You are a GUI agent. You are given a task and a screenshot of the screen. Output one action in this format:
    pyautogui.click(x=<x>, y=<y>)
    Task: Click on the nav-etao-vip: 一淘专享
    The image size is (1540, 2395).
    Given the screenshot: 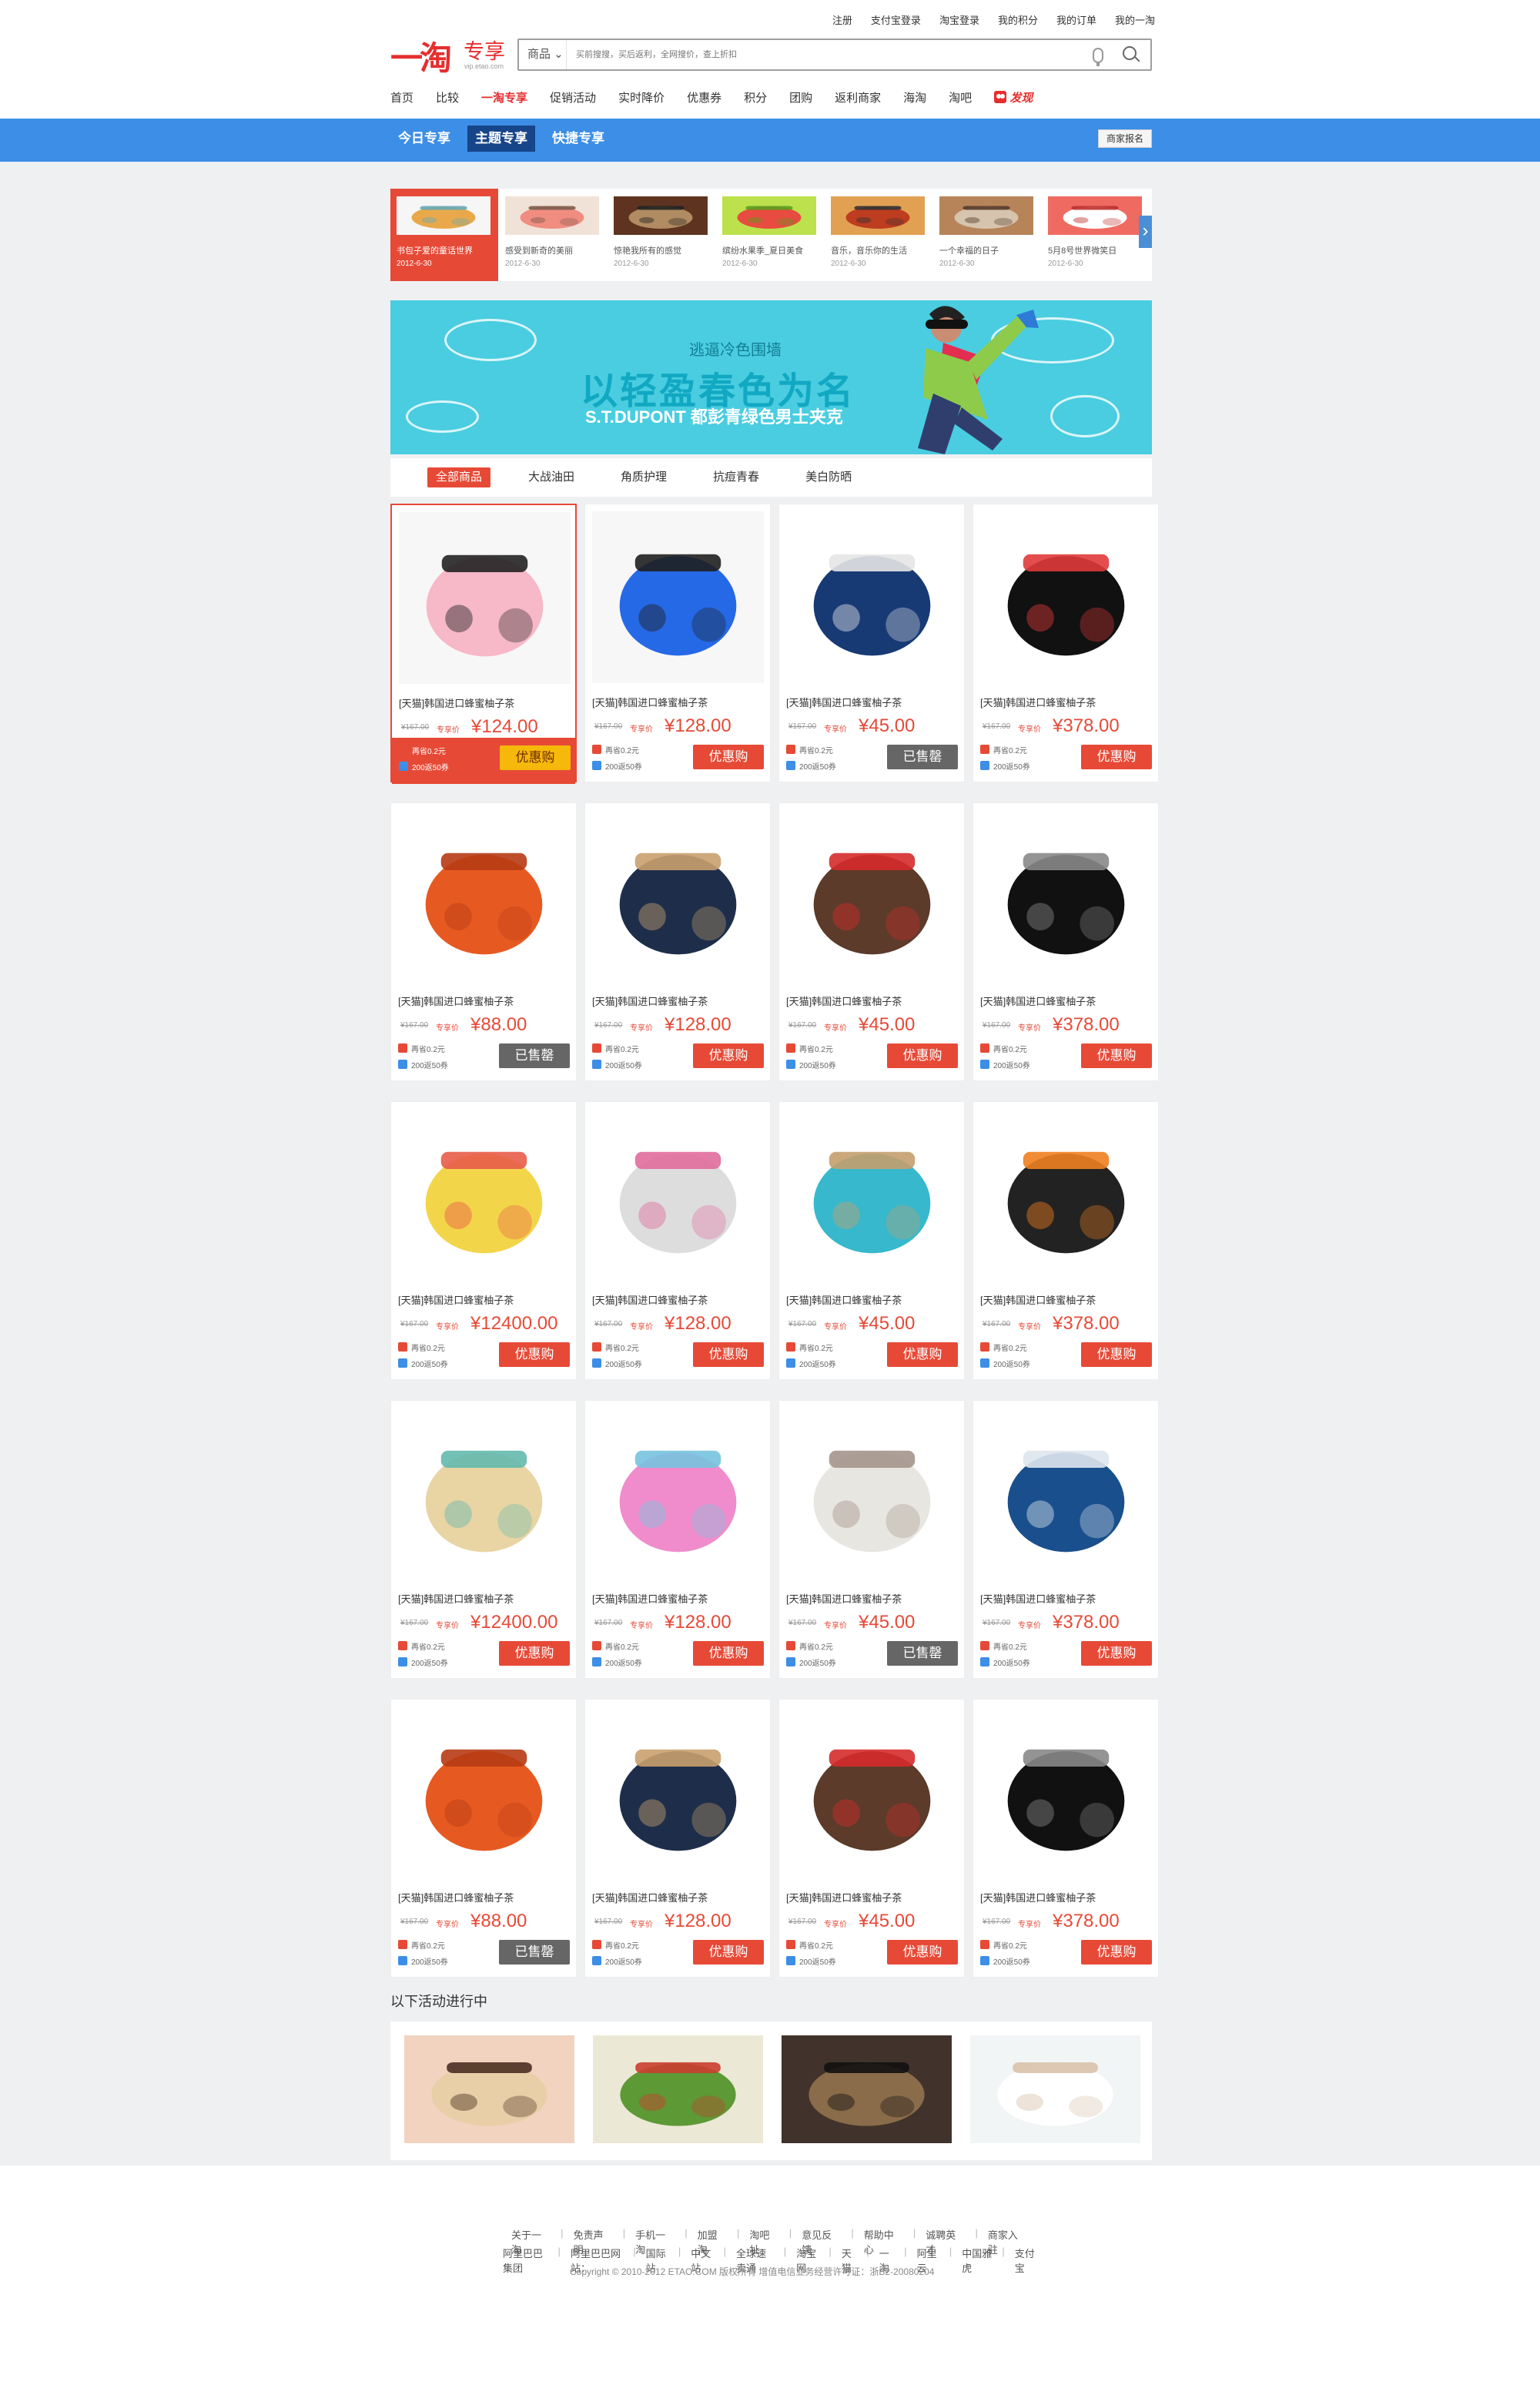 What is the action you would take?
    pyautogui.click(x=504, y=98)
    